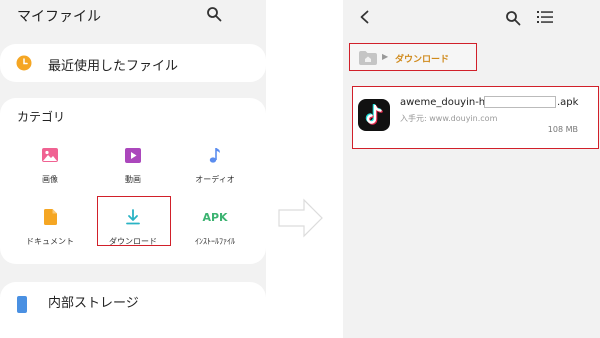 The image size is (600, 338). I want to click on internal-storage-row: 内部ストレージ, so click(133, 310).